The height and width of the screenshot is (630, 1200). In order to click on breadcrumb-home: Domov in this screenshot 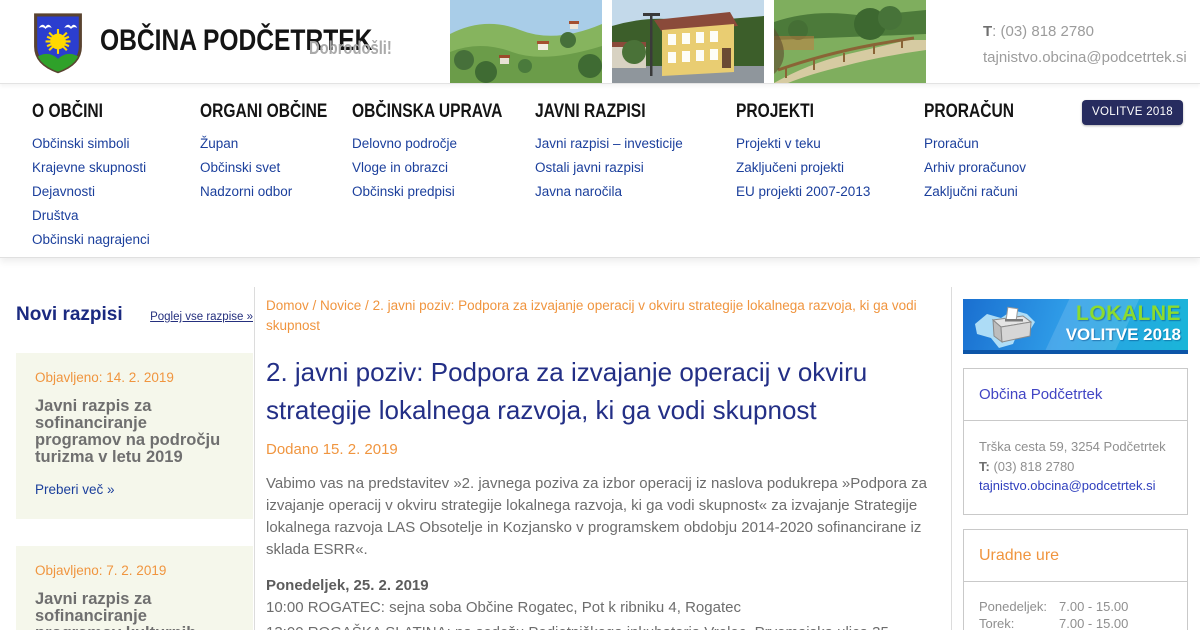, I will do `click(287, 305)`.